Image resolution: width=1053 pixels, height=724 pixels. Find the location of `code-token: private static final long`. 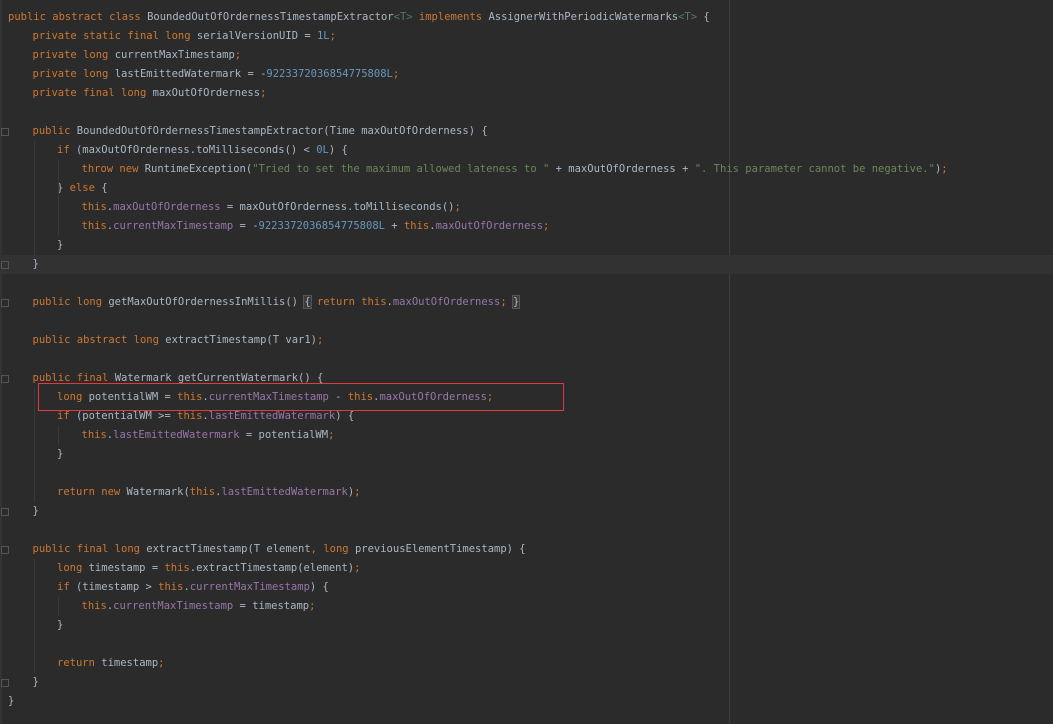

code-token: private static final long is located at coordinates (114, 36).